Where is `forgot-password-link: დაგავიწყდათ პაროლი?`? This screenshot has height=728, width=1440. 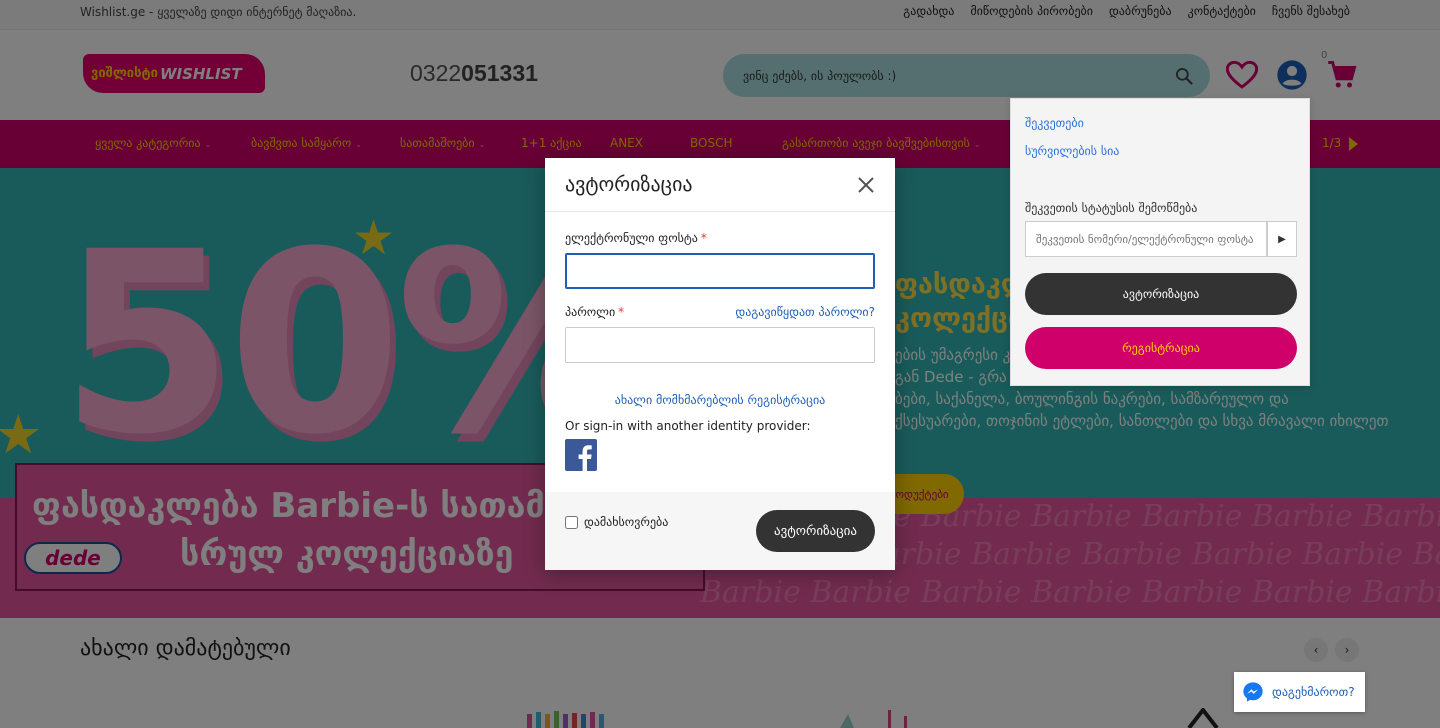
forgot-password-link: დაგავიწყდათ პაროლი? is located at coordinates (802, 312).